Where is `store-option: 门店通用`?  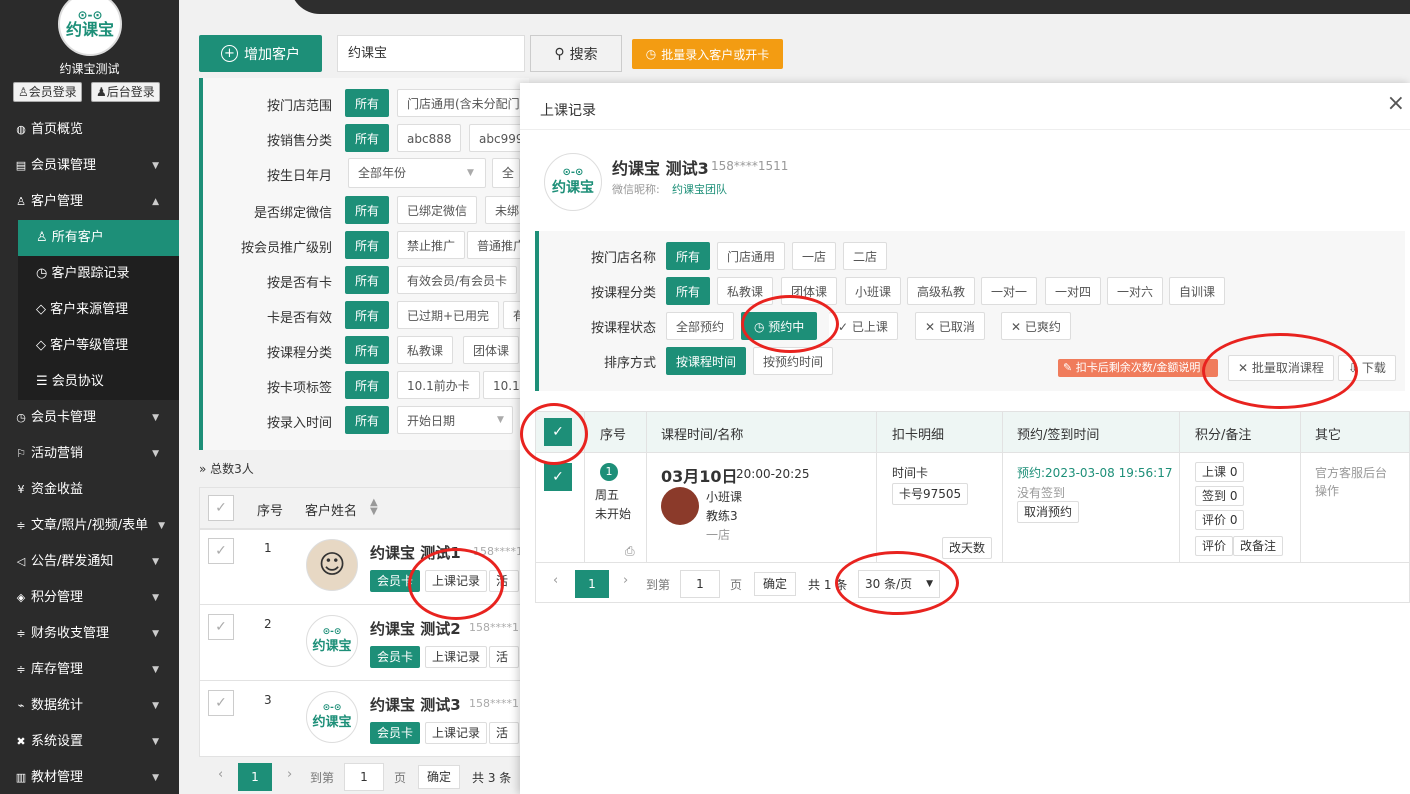 store-option: 门店通用 is located at coordinates (751, 256).